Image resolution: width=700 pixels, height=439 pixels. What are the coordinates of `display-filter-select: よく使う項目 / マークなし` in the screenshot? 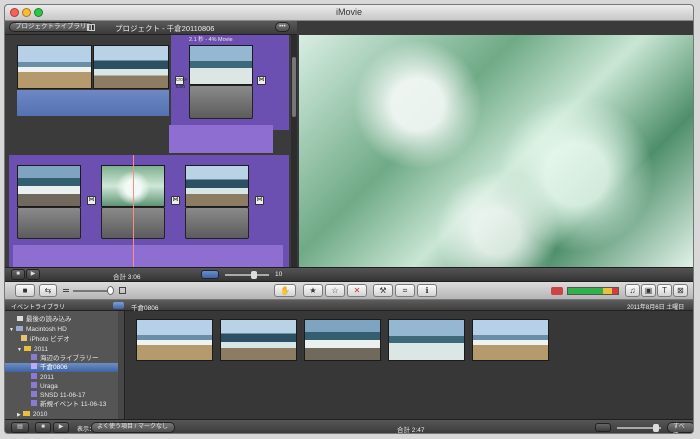 It's located at (133, 427).